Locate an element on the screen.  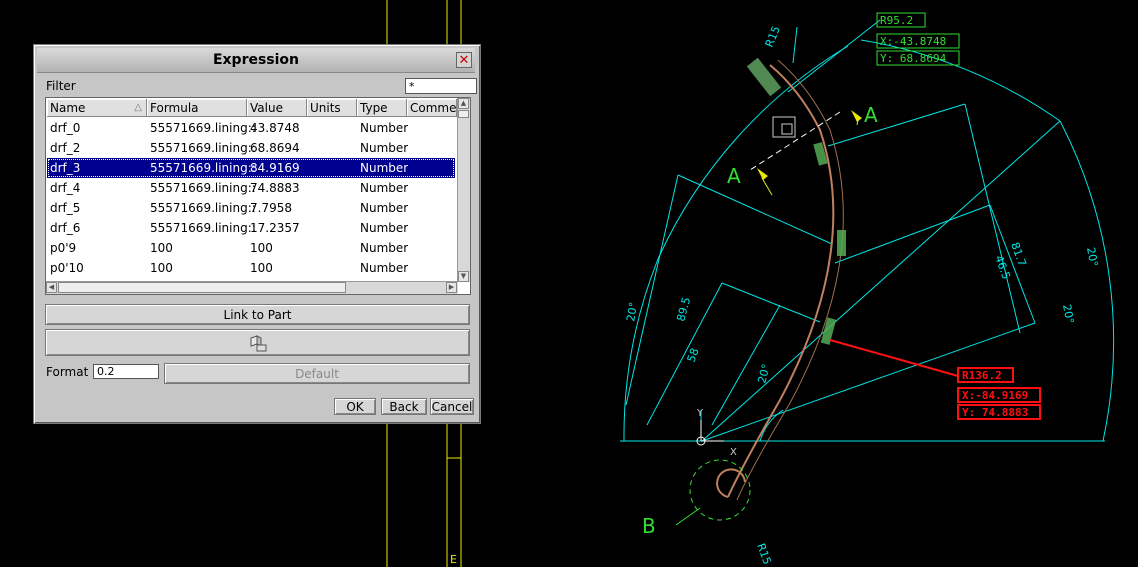
green-callout-y: Y: 68.8694 is located at coordinates (913, 58).